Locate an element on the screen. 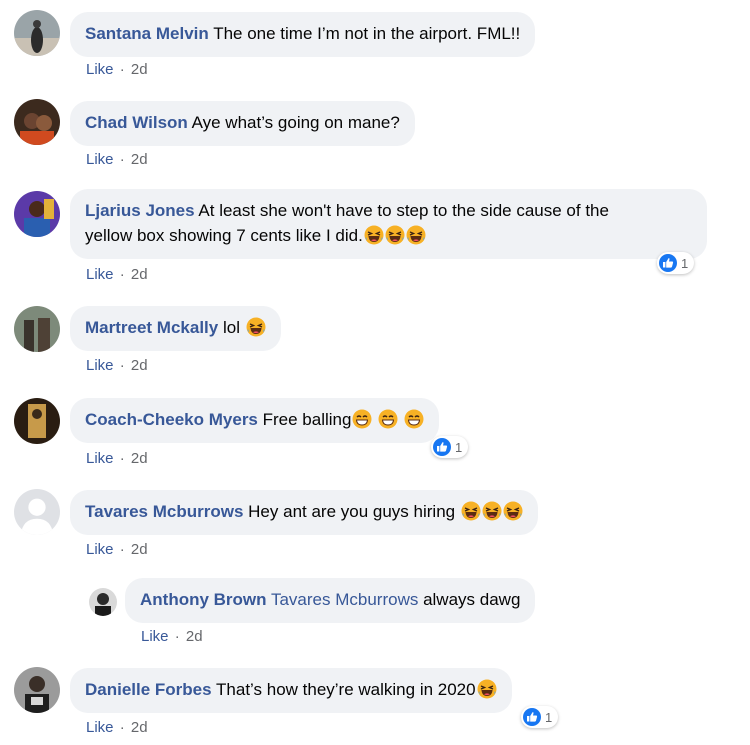  comment-text: Free balling is located at coordinates (307, 419).